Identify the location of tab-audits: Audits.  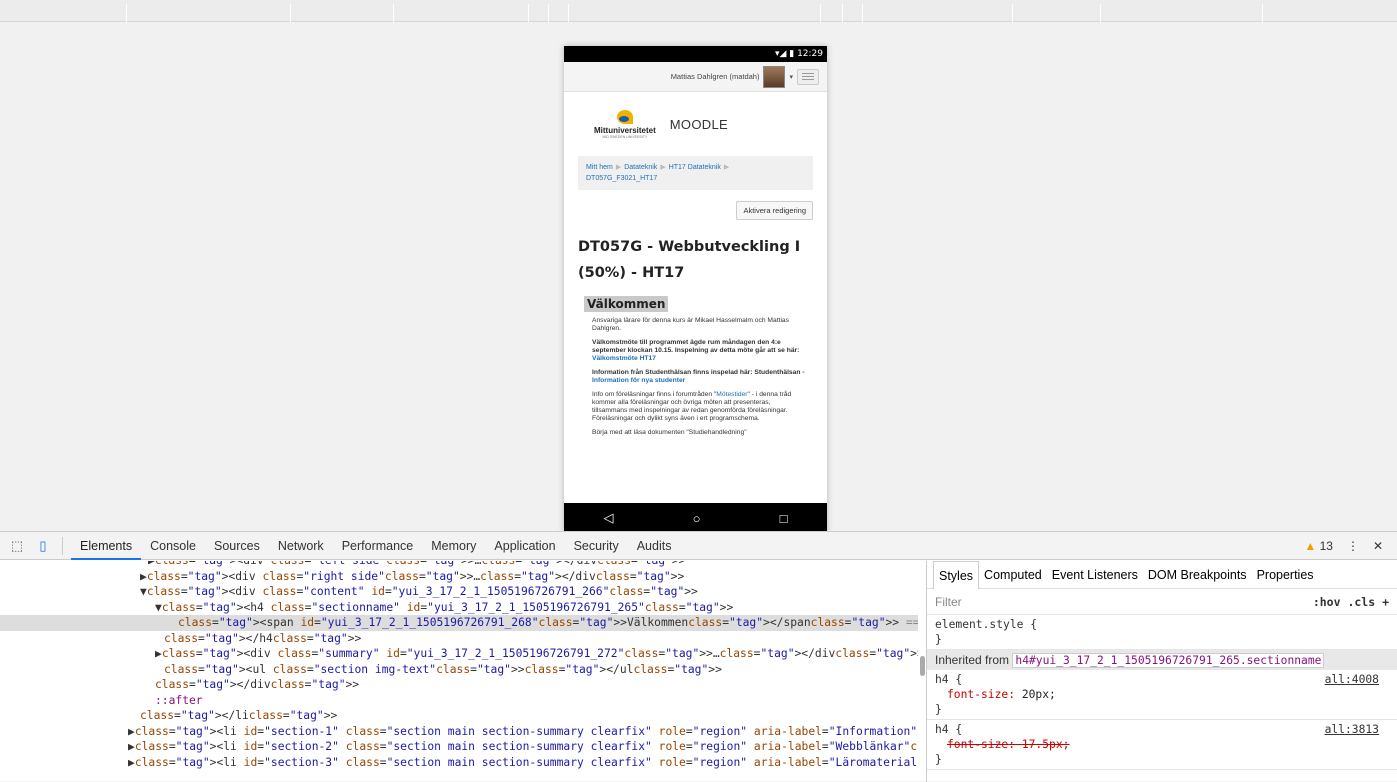
(654, 546).